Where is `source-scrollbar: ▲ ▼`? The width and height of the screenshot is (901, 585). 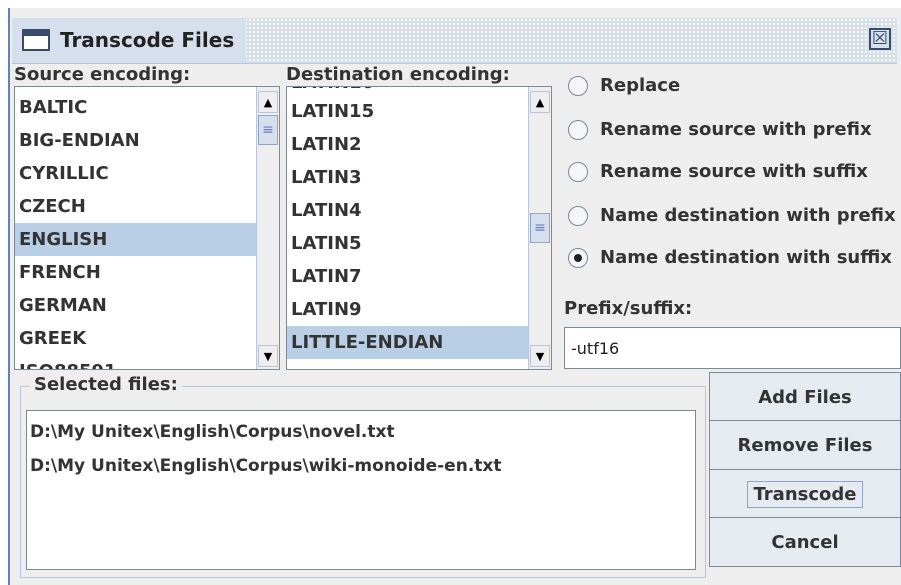 source-scrollbar: ▲ ▼ is located at coordinates (267, 228).